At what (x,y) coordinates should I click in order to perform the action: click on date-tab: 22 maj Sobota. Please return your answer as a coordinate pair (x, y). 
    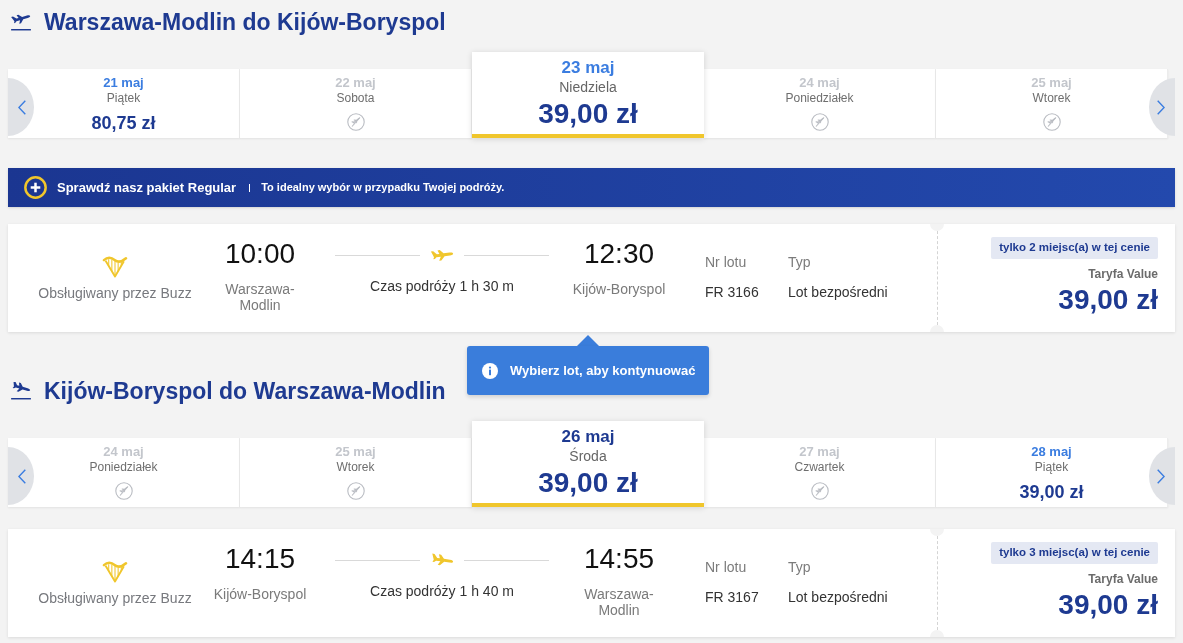
    Looking at the image, I should click on (356, 103).